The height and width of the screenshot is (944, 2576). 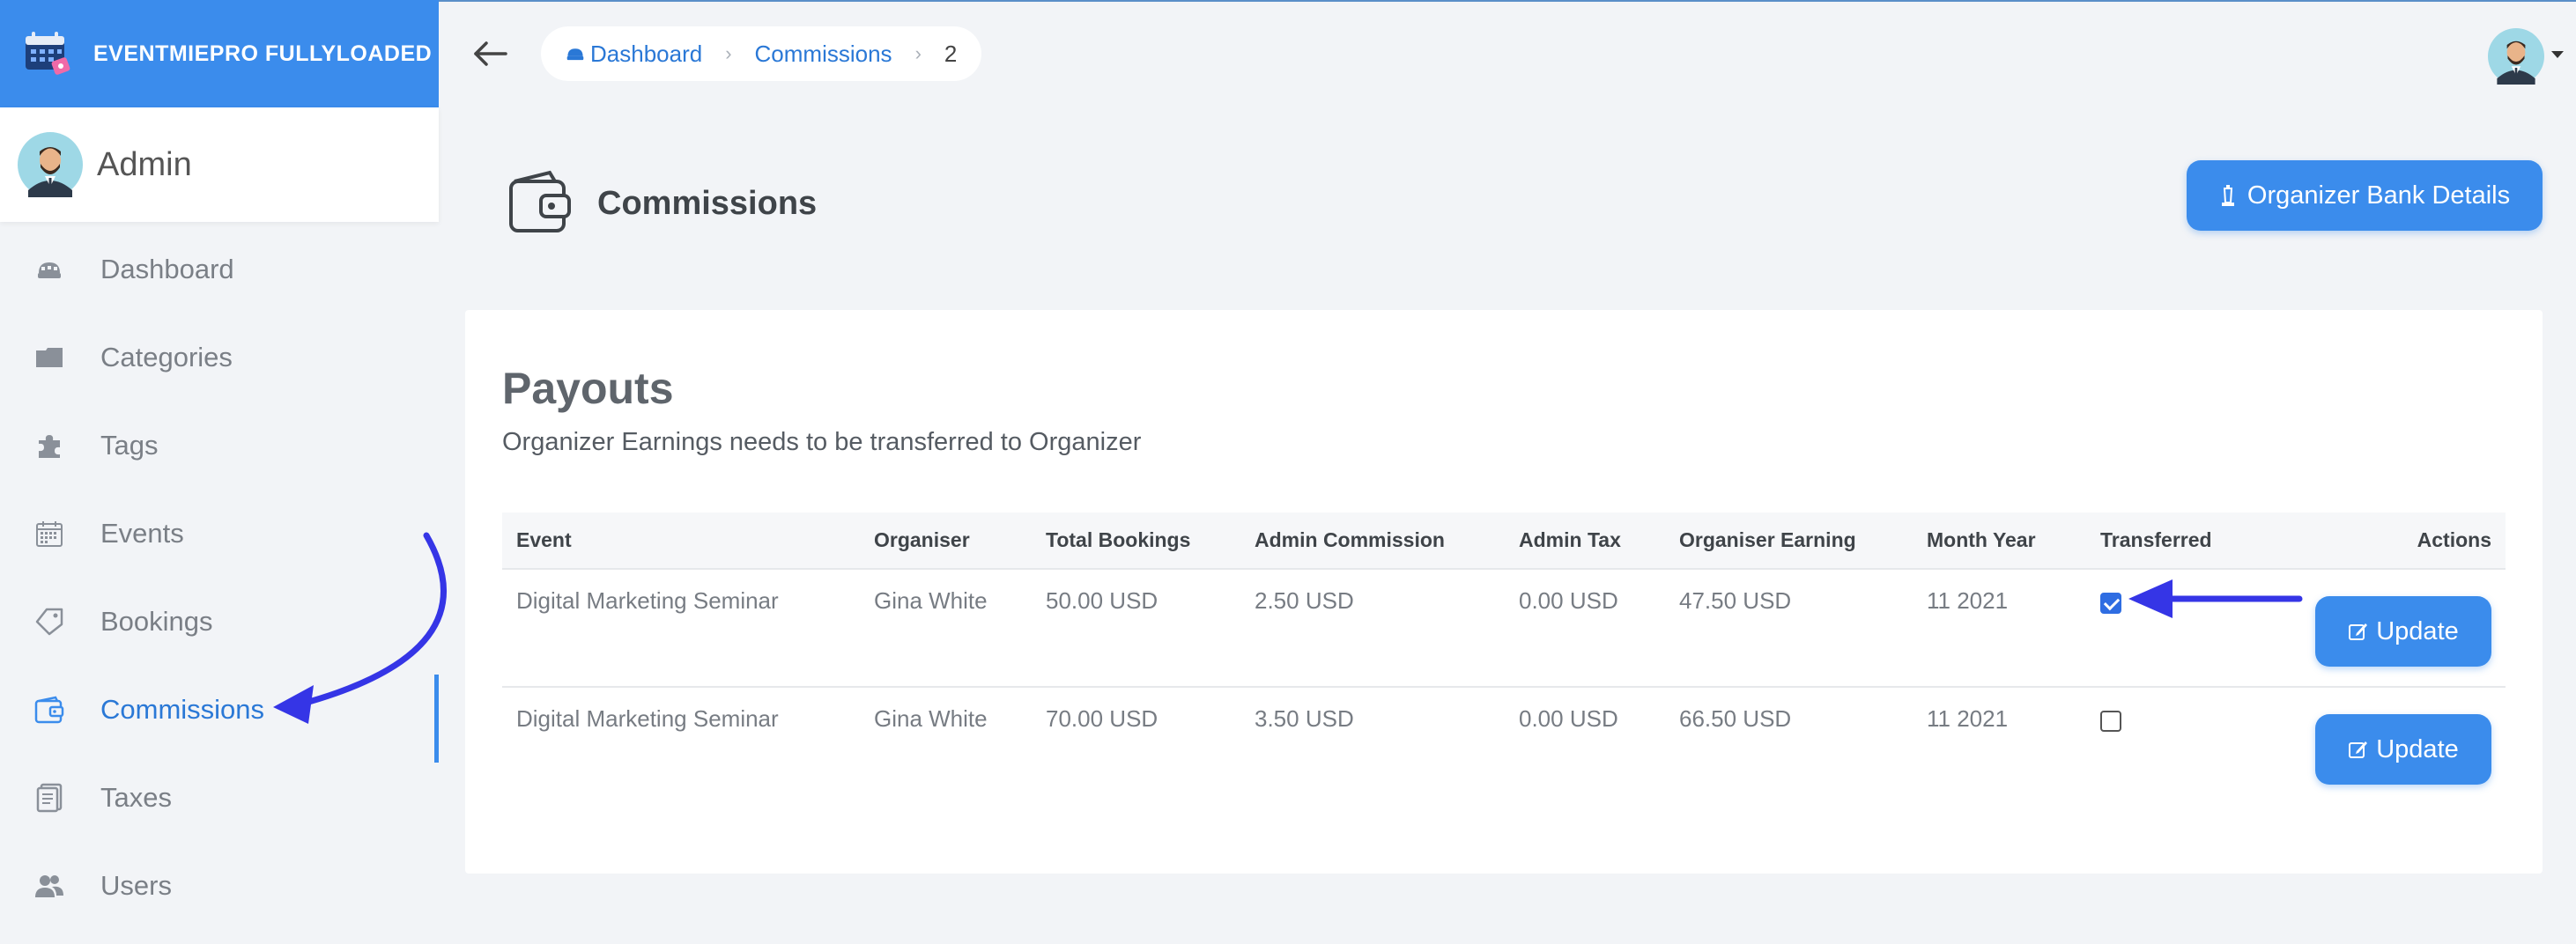 What do you see at coordinates (50, 621) in the screenshot?
I see `ticket-icon` at bounding box center [50, 621].